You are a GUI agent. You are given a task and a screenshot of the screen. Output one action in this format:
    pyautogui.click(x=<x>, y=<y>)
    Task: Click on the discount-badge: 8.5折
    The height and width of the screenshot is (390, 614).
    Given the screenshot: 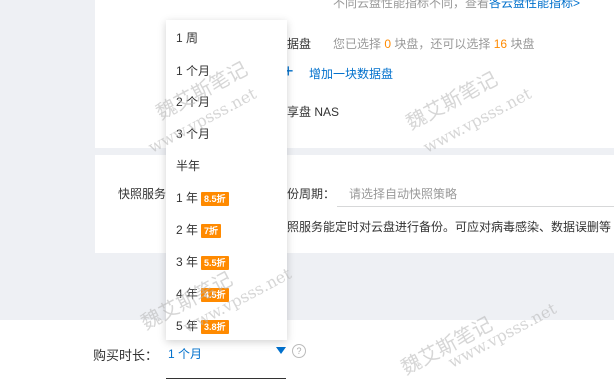 What is the action you would take?
    pyautogui.click(x=215, y=198)
    